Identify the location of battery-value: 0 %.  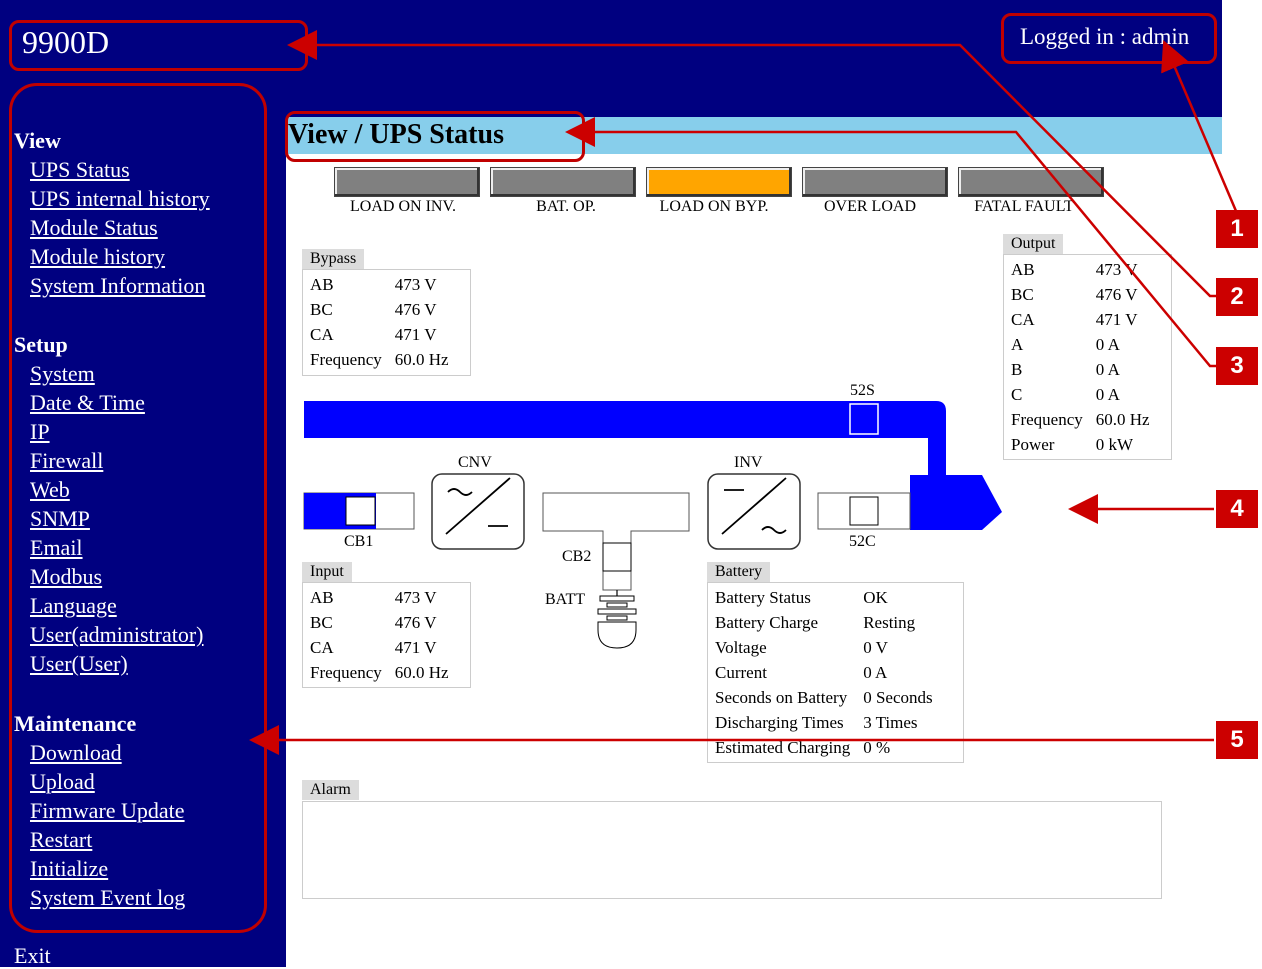
(877, 747).